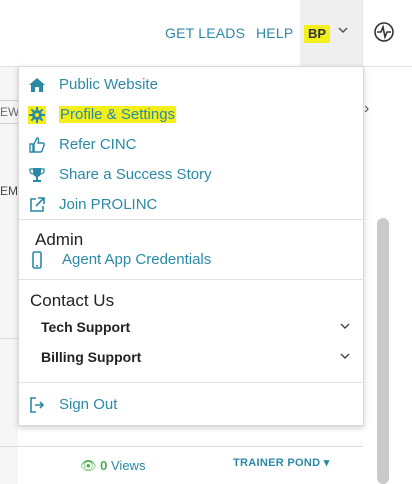 This screenshot has height=484, width=412. I want to click on home-icon, so click(37, 85).